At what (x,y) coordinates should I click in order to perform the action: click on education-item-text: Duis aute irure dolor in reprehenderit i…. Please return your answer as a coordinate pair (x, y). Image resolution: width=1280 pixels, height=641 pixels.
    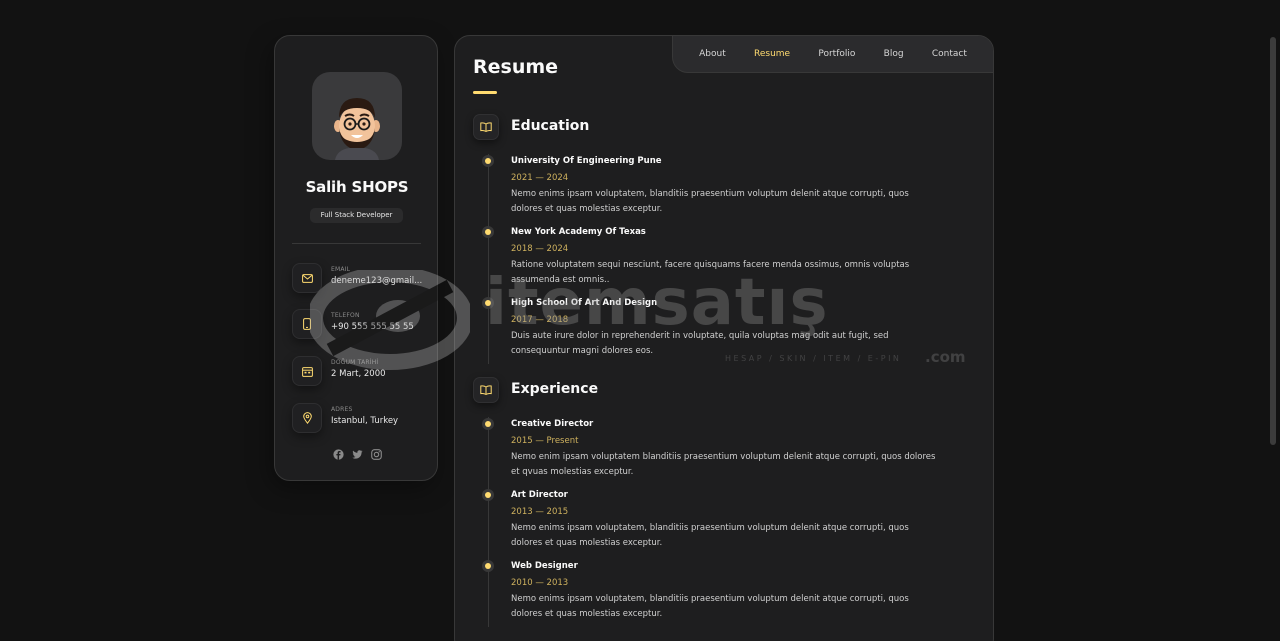
    Looking at the image, I should click on (700, 343).